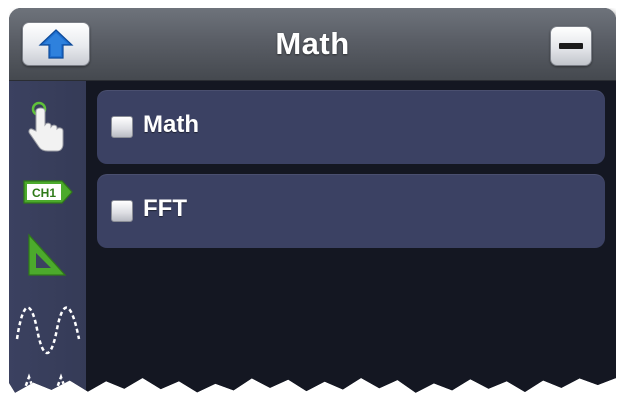 The image size is (618, 420). What do you see at coordinates (46, 255) in the screenshot?
I see `triangle-ruler-icon` at bounding box center [46, 255].